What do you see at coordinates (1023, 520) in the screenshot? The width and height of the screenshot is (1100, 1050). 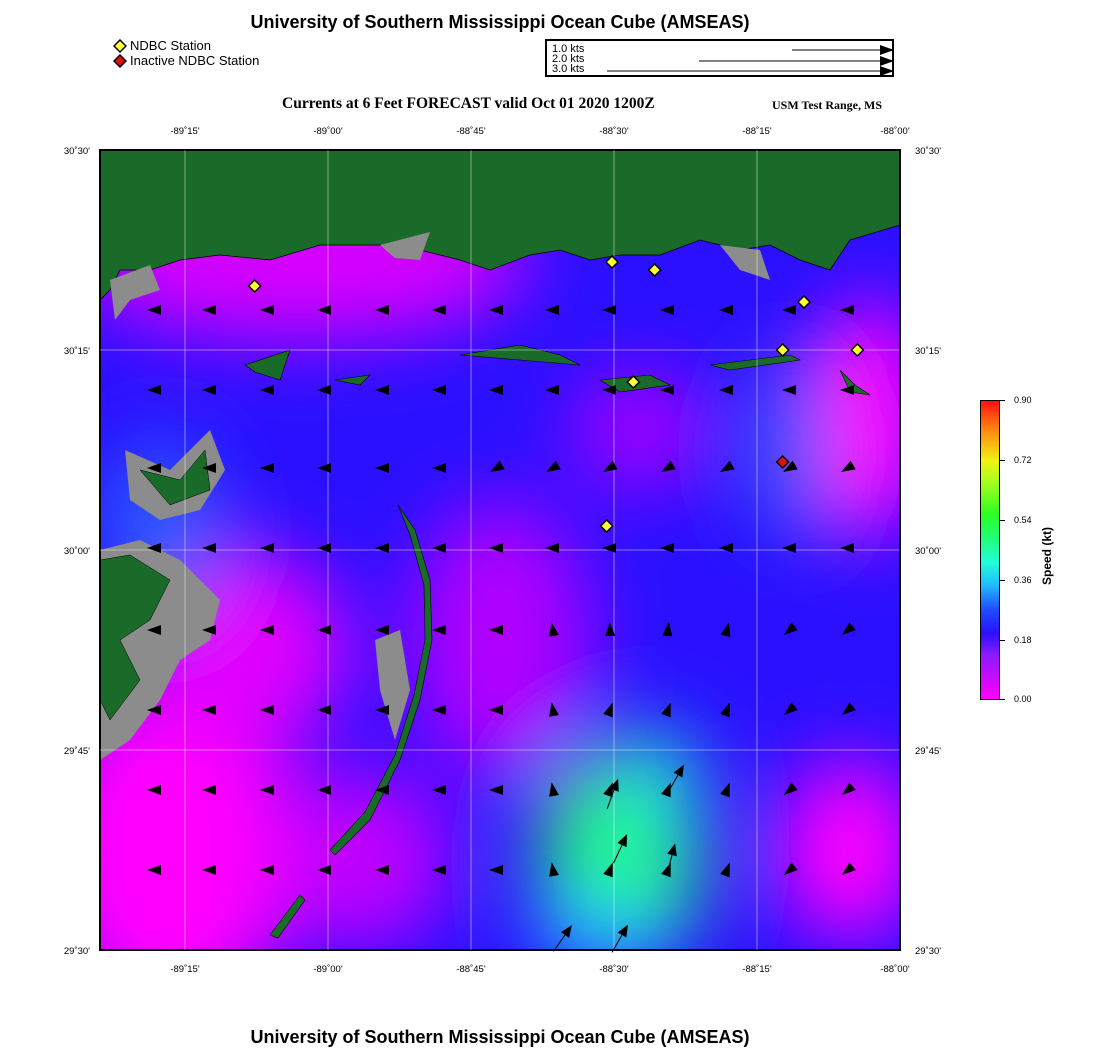 I see `colorbar-tick-3: 0.54` at bounding box center [1023, 520].